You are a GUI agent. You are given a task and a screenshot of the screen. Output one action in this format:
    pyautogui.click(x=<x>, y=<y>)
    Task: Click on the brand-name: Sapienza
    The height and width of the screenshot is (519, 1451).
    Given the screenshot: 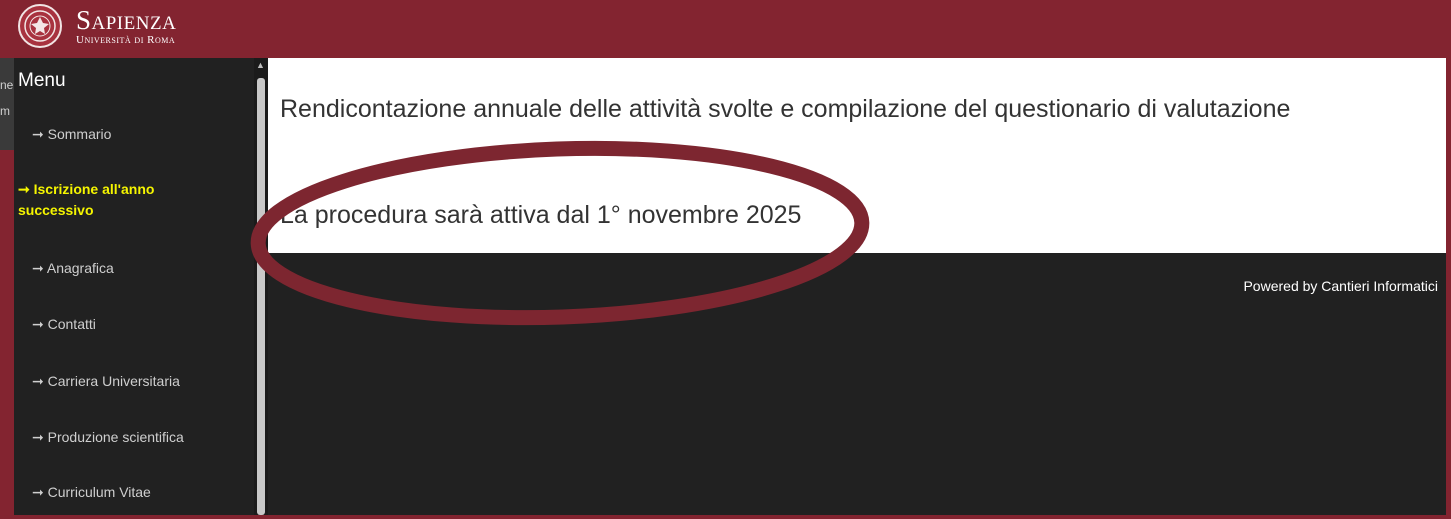 What is the action you would take?
    pyautogui.click(x=126, y=20)
    